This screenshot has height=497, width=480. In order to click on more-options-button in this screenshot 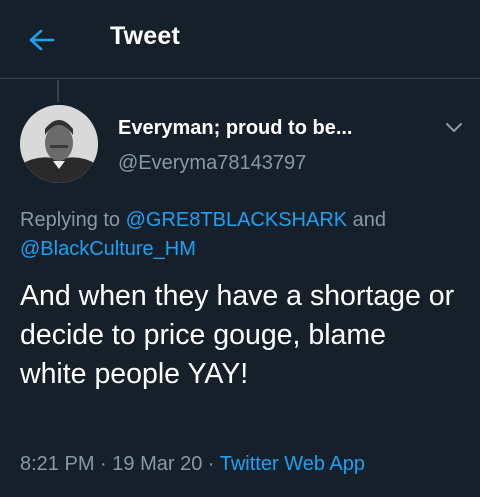, I will do `click(454, 128)`.